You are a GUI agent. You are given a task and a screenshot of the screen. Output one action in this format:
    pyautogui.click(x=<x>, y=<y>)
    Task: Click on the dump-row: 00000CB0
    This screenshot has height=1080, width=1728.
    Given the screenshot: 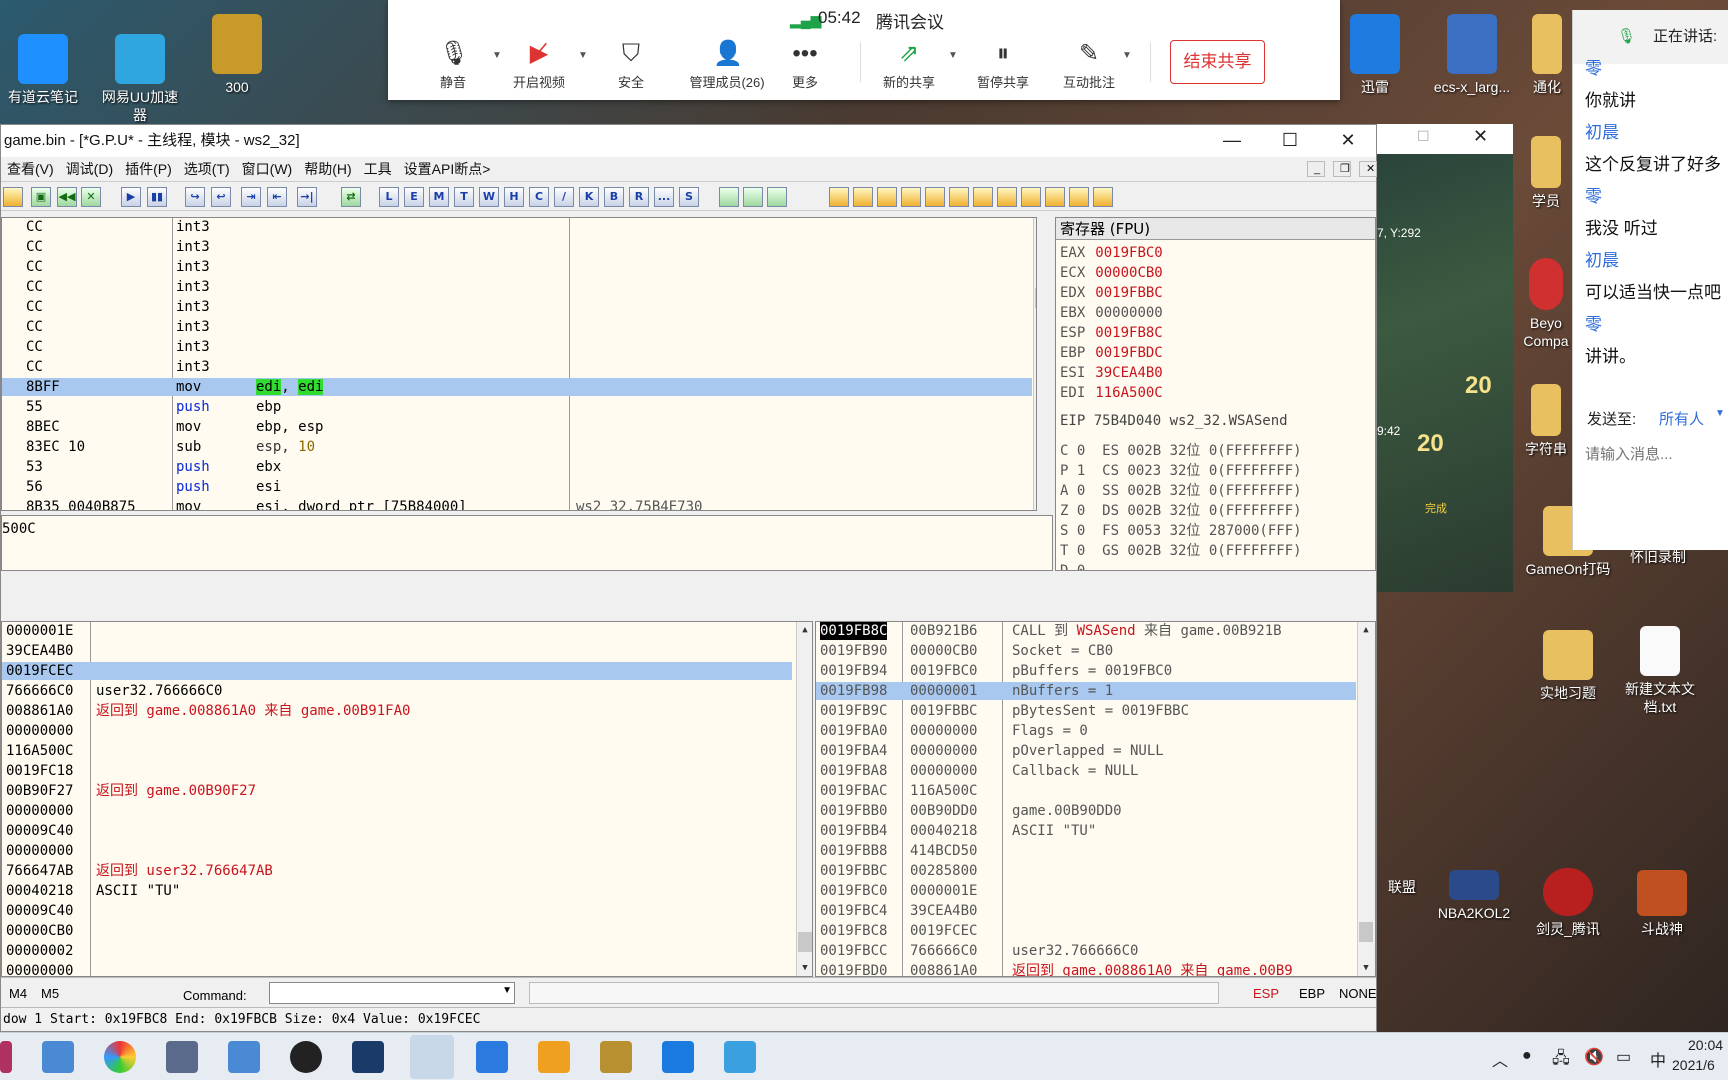 What is the action you would take?
    pyautogui.click(x=397, y=931)
    